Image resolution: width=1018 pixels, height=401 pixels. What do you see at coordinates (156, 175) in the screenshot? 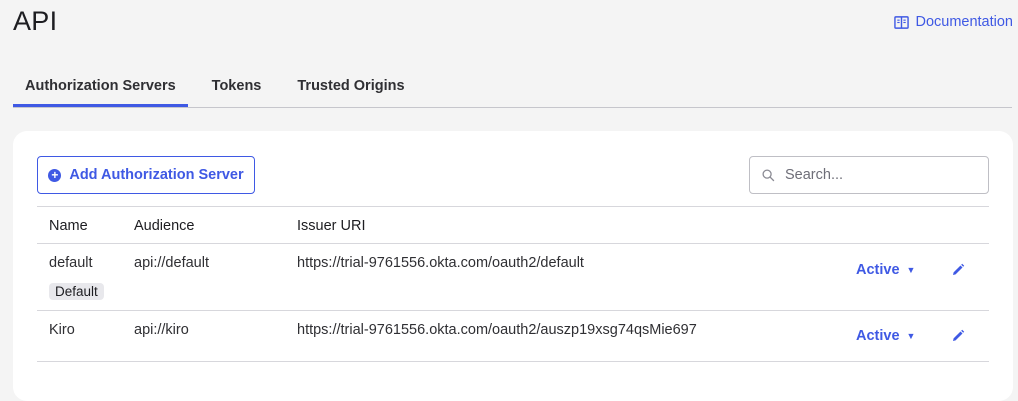
I see `add-button-label: Add Authorization Server` at bounding box center [156, 175].